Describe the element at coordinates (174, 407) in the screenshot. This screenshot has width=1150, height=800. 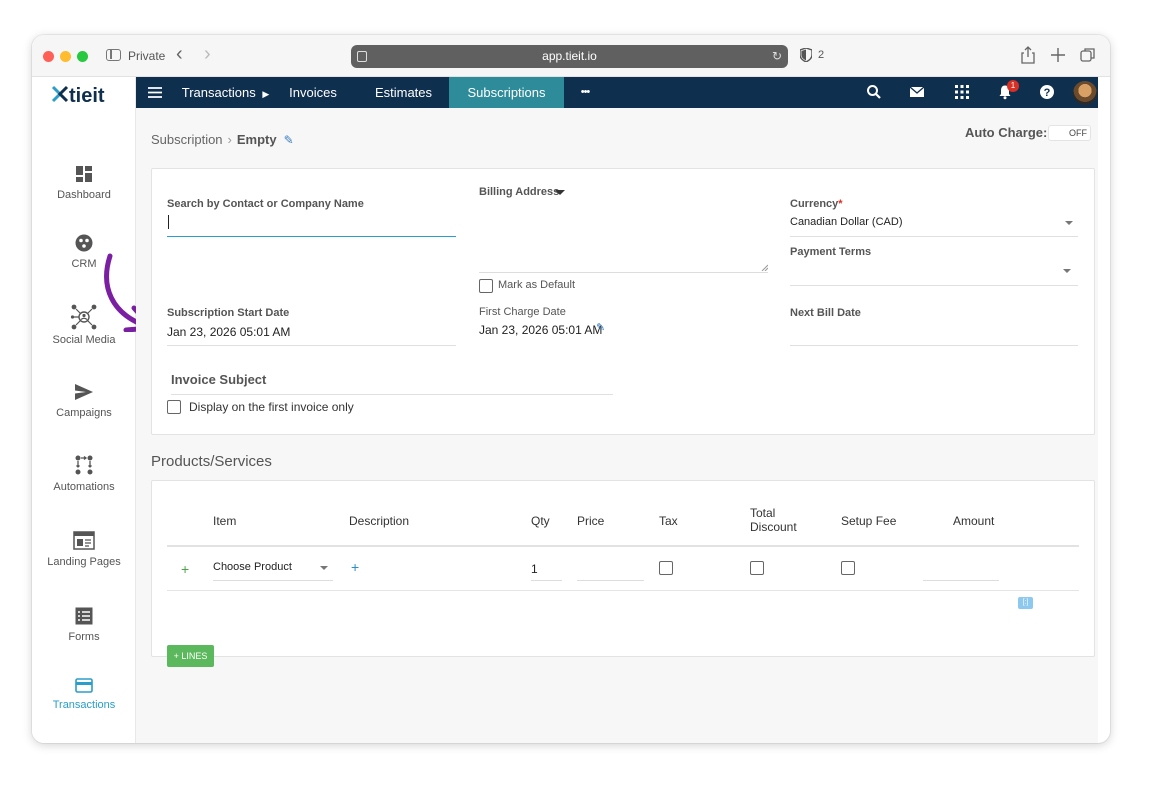
I see `first-invoice-only-checkbox` at that location.